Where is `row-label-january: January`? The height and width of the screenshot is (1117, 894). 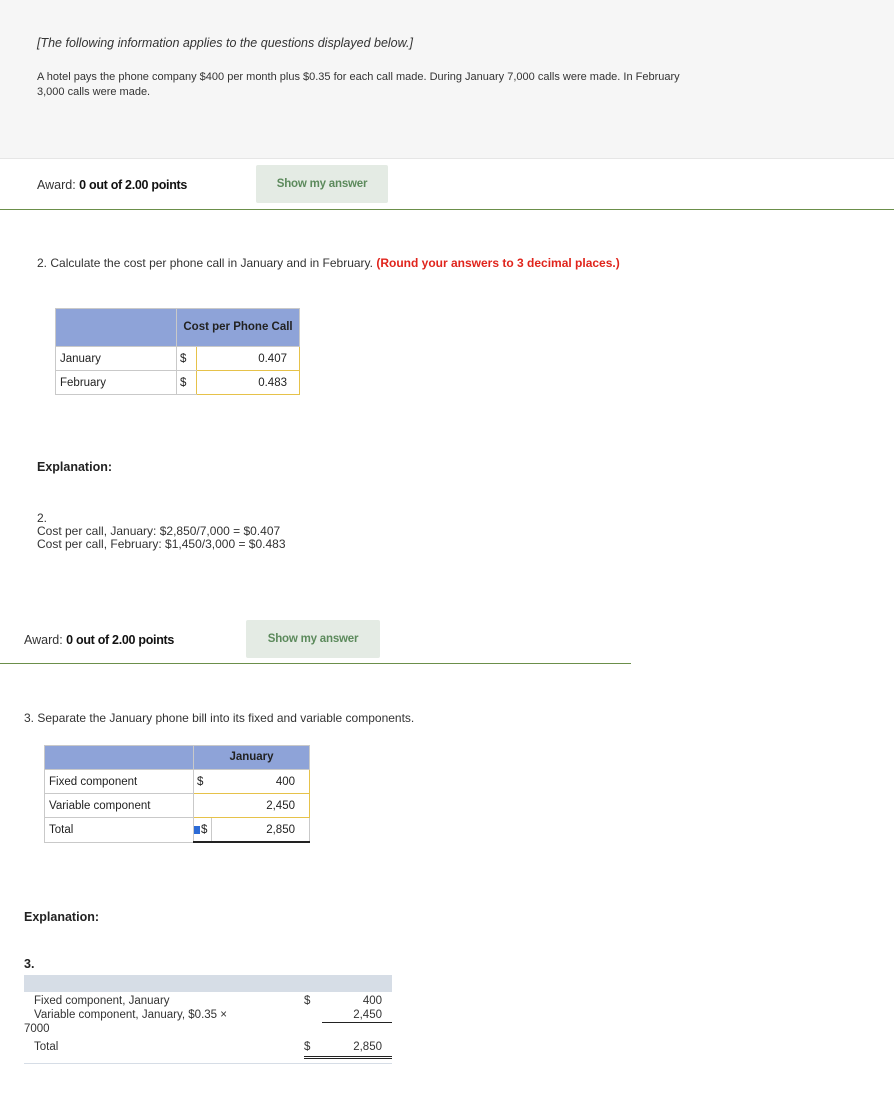
row-label-january: January is located at coordinates (116, 358).